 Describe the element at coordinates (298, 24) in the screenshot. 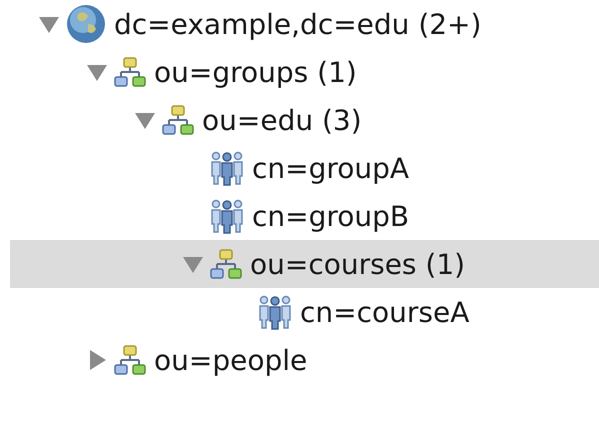

I see `tree-item-label: dc=example,dc=edu (2+)` at that location.